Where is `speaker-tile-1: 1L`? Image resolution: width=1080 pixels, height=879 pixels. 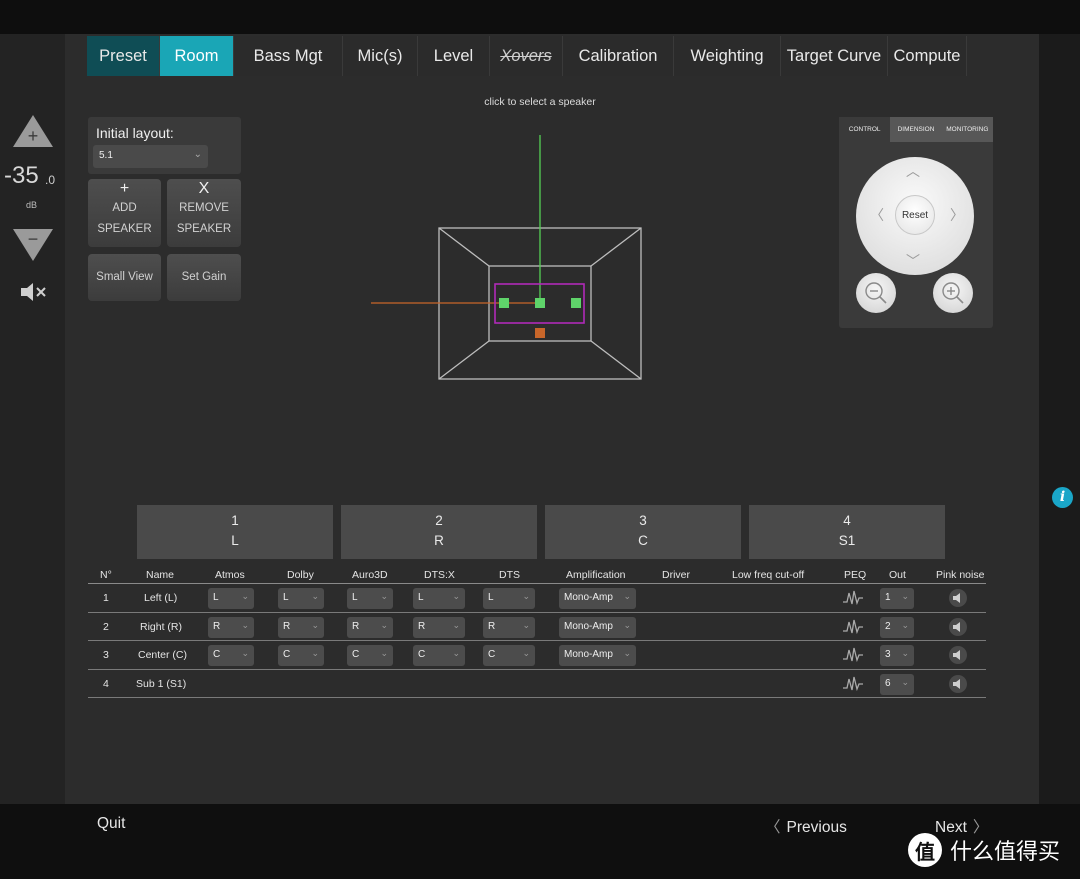 speaker-tile-1: 1L is located at coordinates (235, 532).